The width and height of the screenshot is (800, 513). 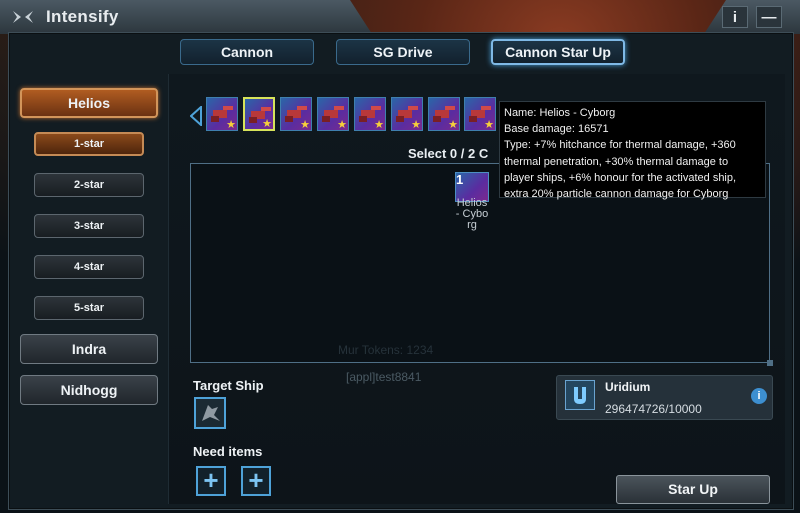 I want to click on select-count: Select 0 / 2 C, so click(x=448, y=153).